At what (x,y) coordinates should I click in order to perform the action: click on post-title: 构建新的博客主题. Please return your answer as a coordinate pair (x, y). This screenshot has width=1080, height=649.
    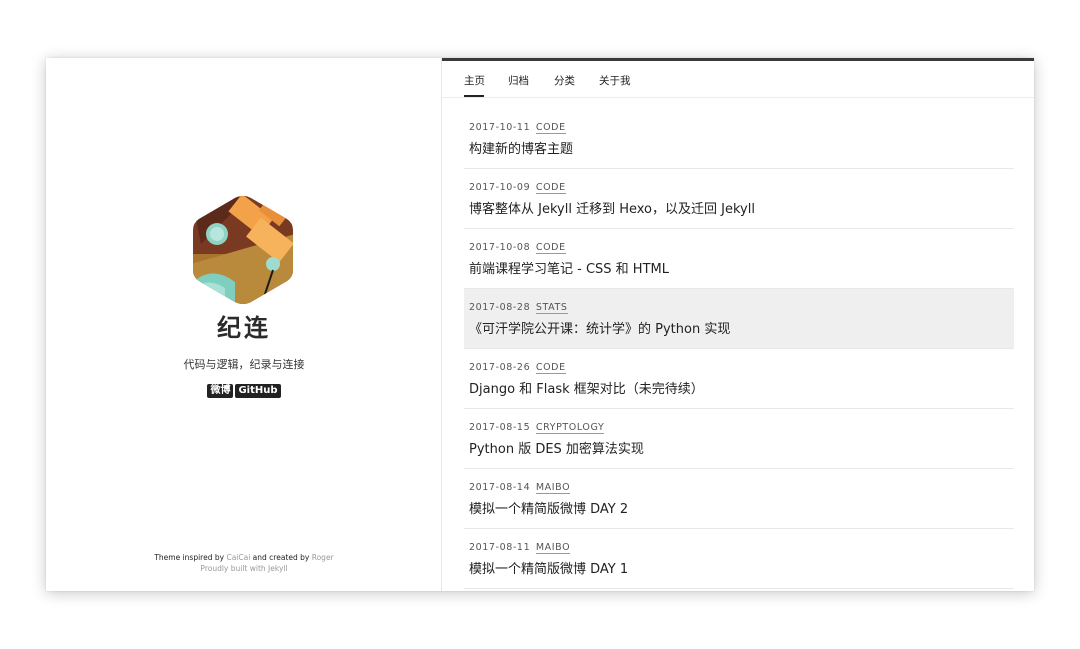
    Looking at the image, I should click on (521, 147).